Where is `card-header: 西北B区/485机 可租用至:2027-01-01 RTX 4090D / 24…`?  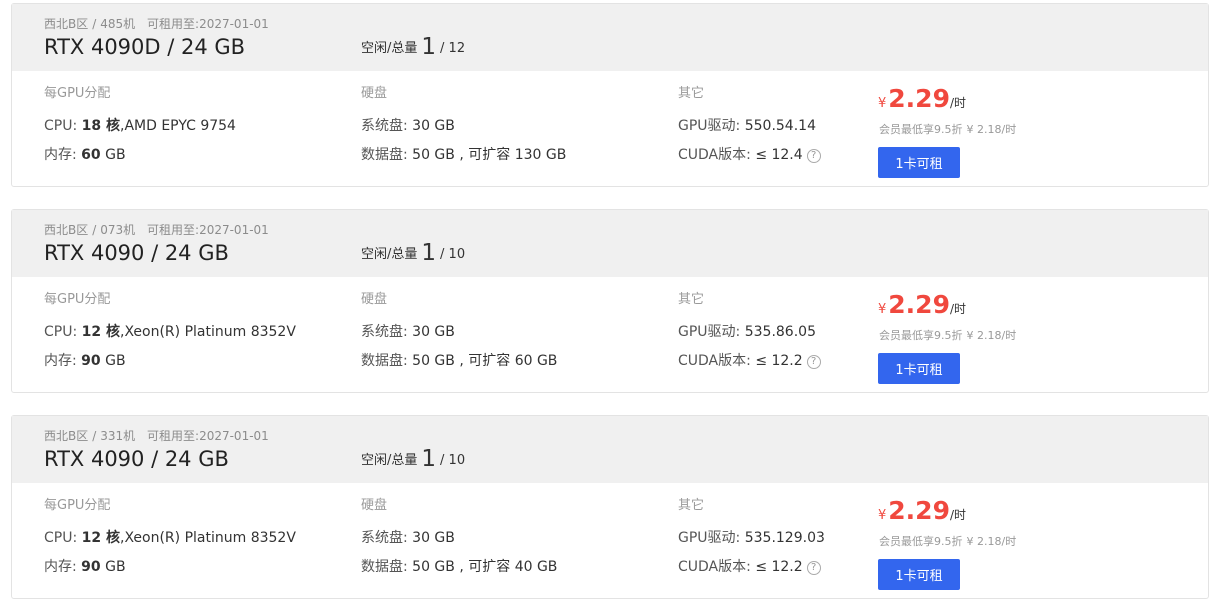 card-header: 西北B区/485机 可租用至:2027-01-01 RTX 4090D / 24… is located at coordinates (610, 37).